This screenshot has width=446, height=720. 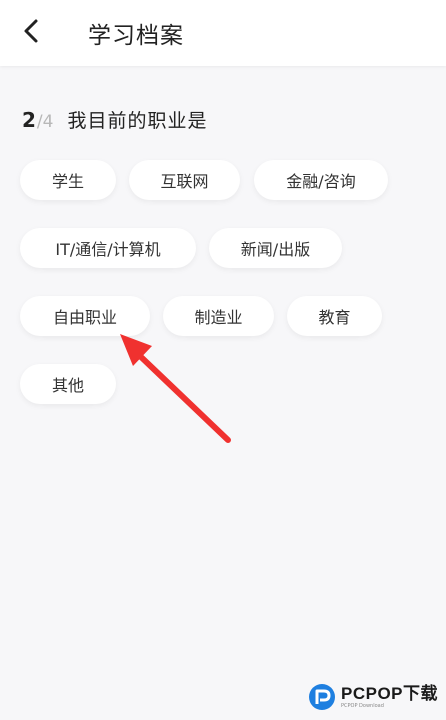 I want to click on annotation-arrow-icon, so click(x=175, y=388).